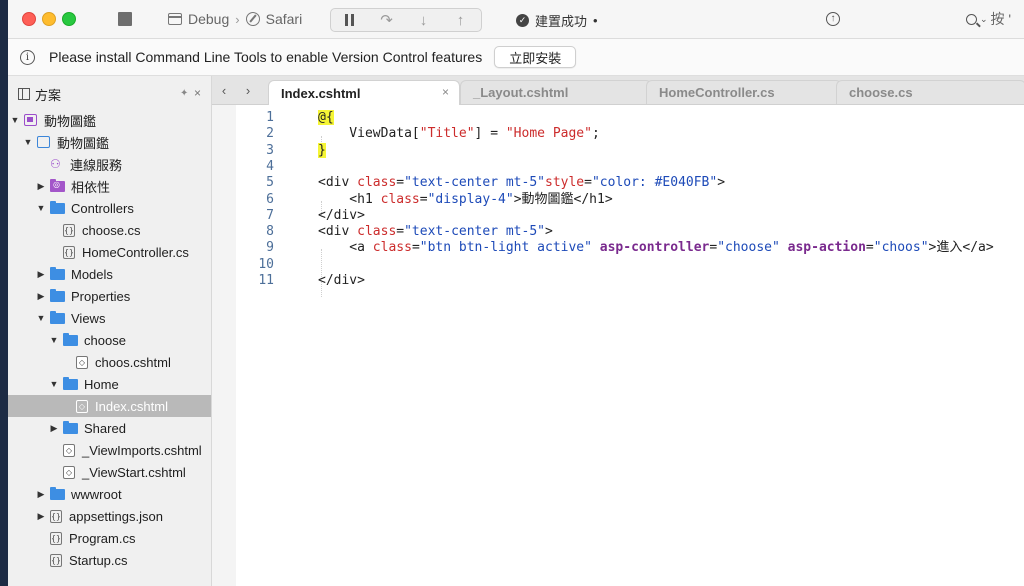  I want to click on install-now-button: 立即安裝, so click(535, 57).